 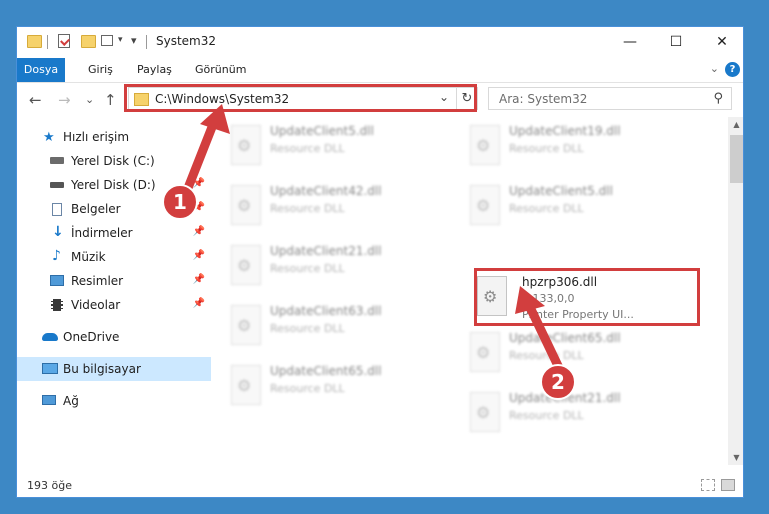 I want to click on arrow-one-shaft, so click(x=201, y=155).